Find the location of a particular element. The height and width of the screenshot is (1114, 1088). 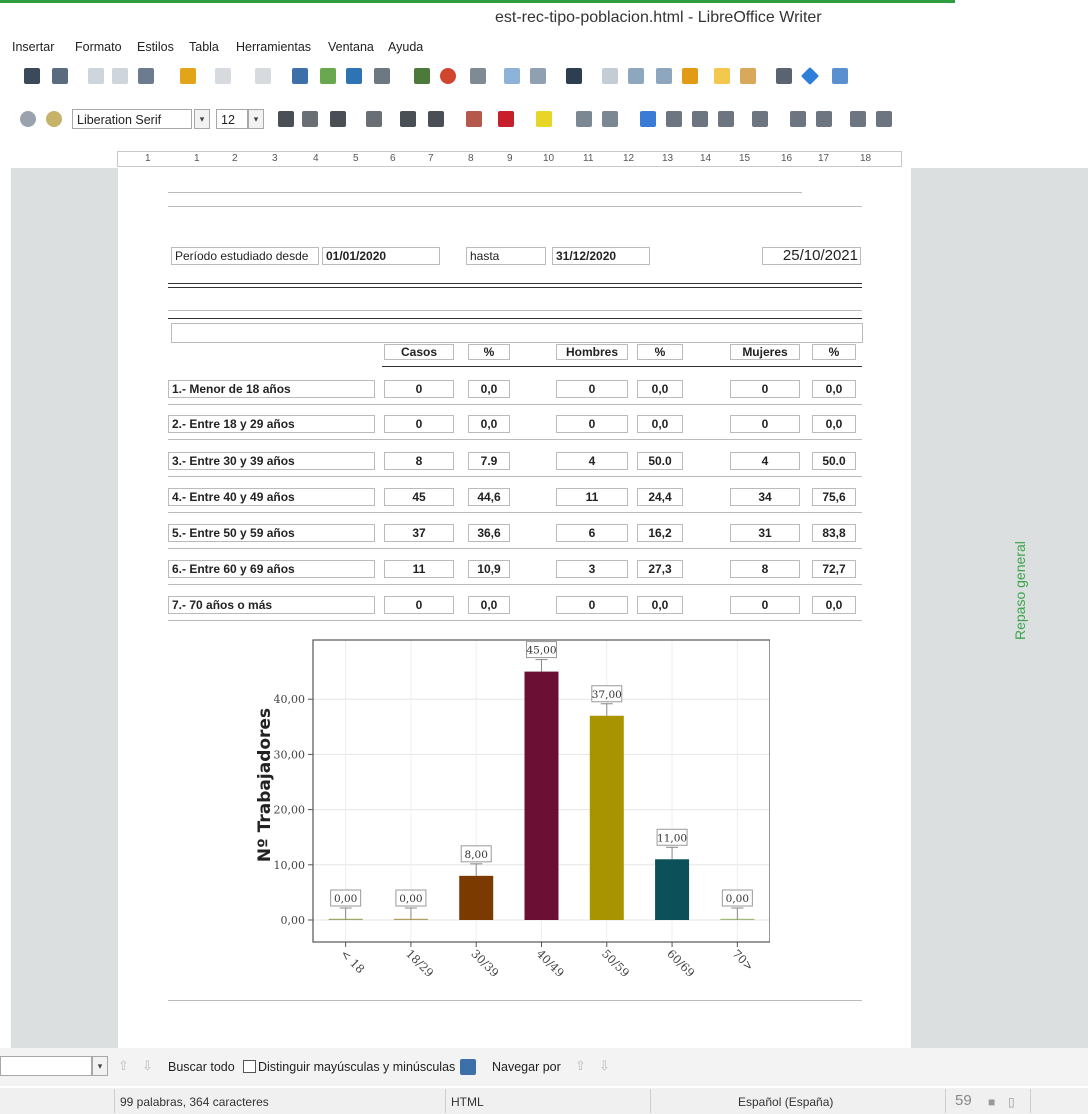

undo-icon is located at coordinates (223, 76).